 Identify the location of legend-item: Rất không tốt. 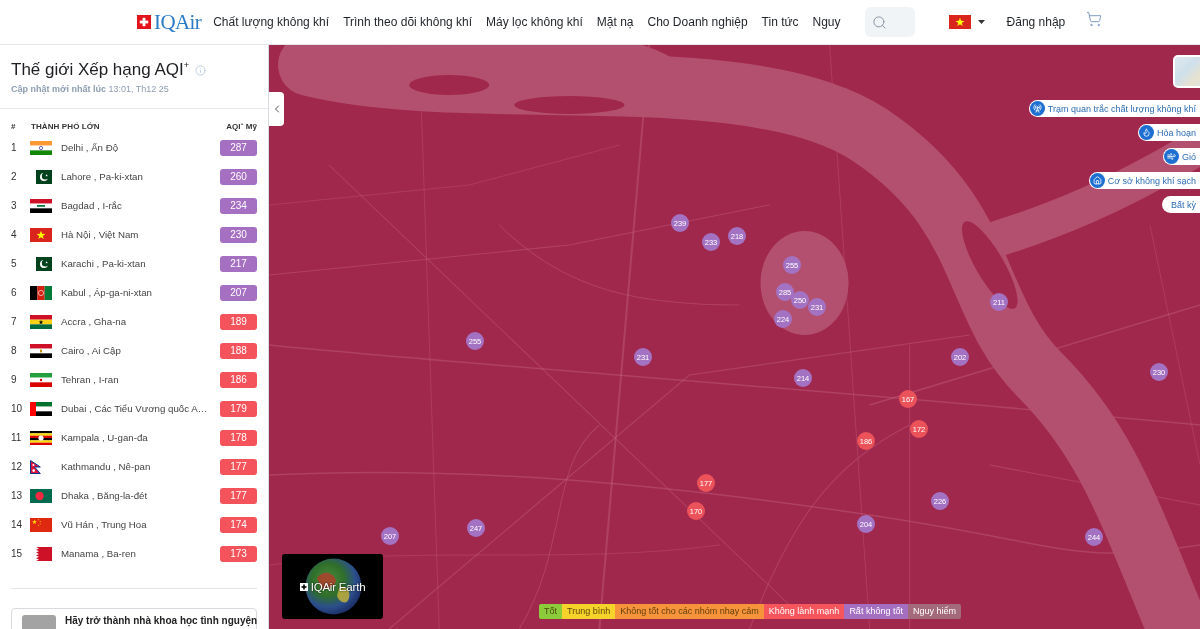
(876, 611).